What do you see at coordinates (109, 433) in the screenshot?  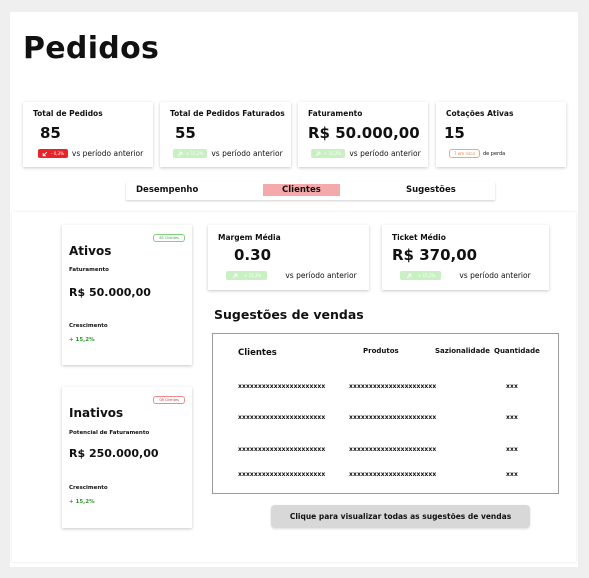 I see `card-sub-label: Potencial de Faturamento` at bounding box center [109, 433].